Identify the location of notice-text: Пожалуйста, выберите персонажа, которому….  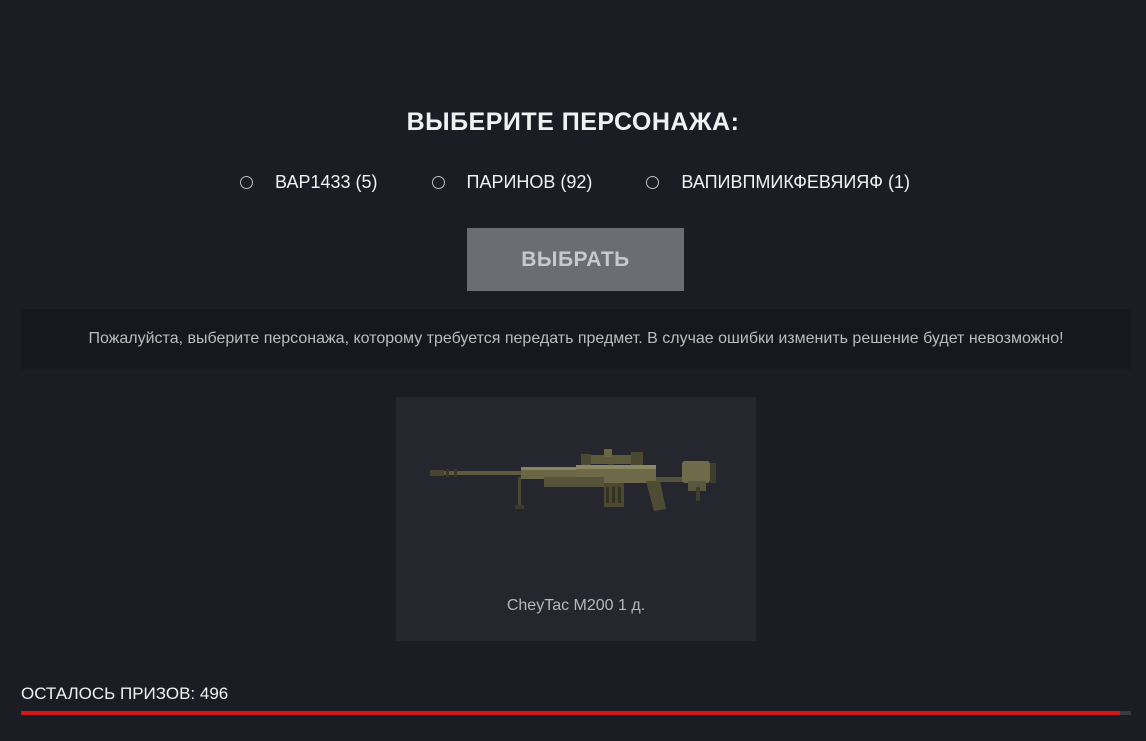
(576, 338).